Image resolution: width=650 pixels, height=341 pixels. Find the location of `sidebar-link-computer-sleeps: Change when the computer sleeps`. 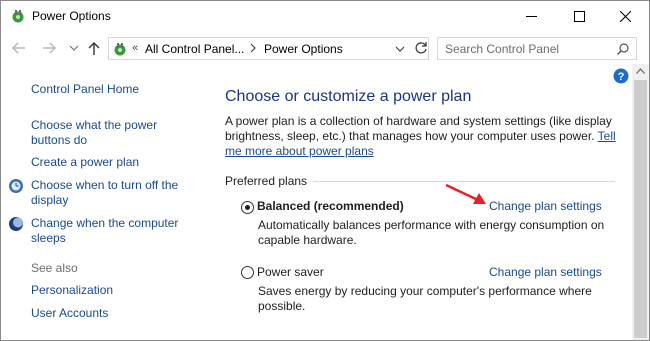

sidebar-link-computer-sleeps: Change when the computer sleeps is located at coordinates (111, 231).